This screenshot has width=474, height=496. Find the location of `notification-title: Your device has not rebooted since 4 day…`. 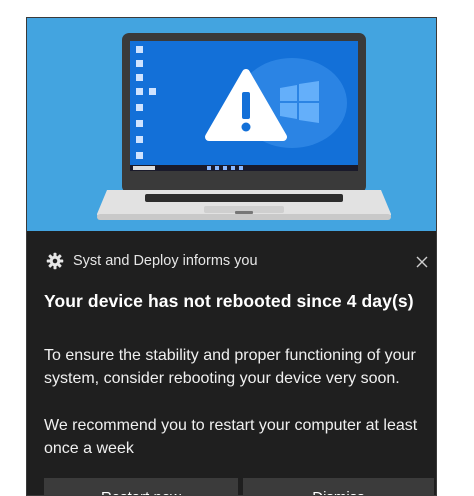

notification-title: Your device has not rebooted since 4 day… is located at coordinates (229, 301).